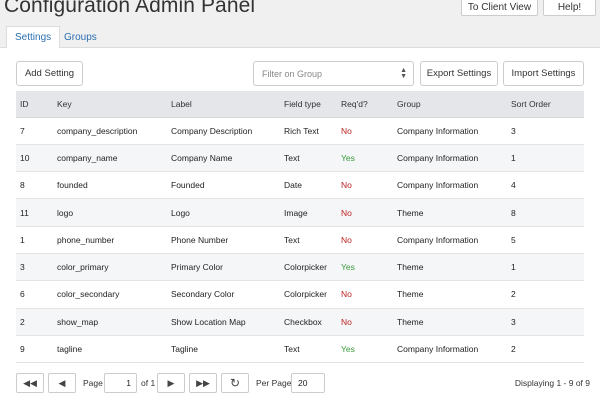  What do you see at coordinates (34, 104) in the screenshot?
I see `column-header-id: ID` at bounding box center [34, 104].